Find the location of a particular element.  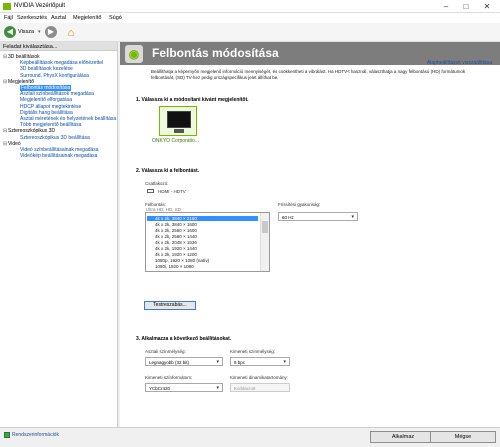

resolution-option-label: 4k x 2k, 2560 × 1600 is located at coordinates (176, 230).